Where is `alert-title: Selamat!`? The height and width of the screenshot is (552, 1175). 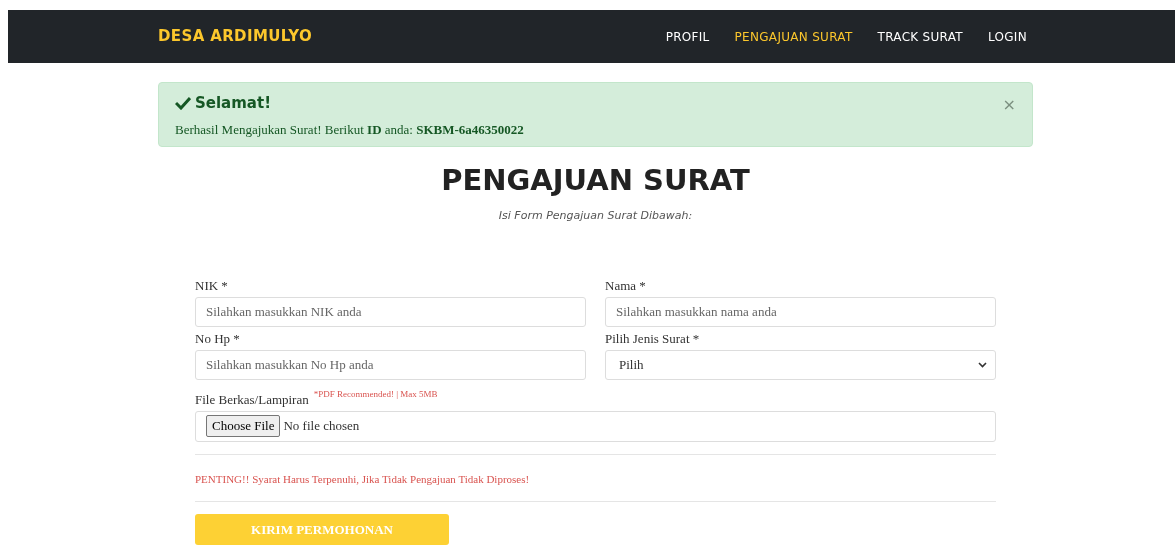
alert-title: Selamat! is located at coordinates (233, 103).